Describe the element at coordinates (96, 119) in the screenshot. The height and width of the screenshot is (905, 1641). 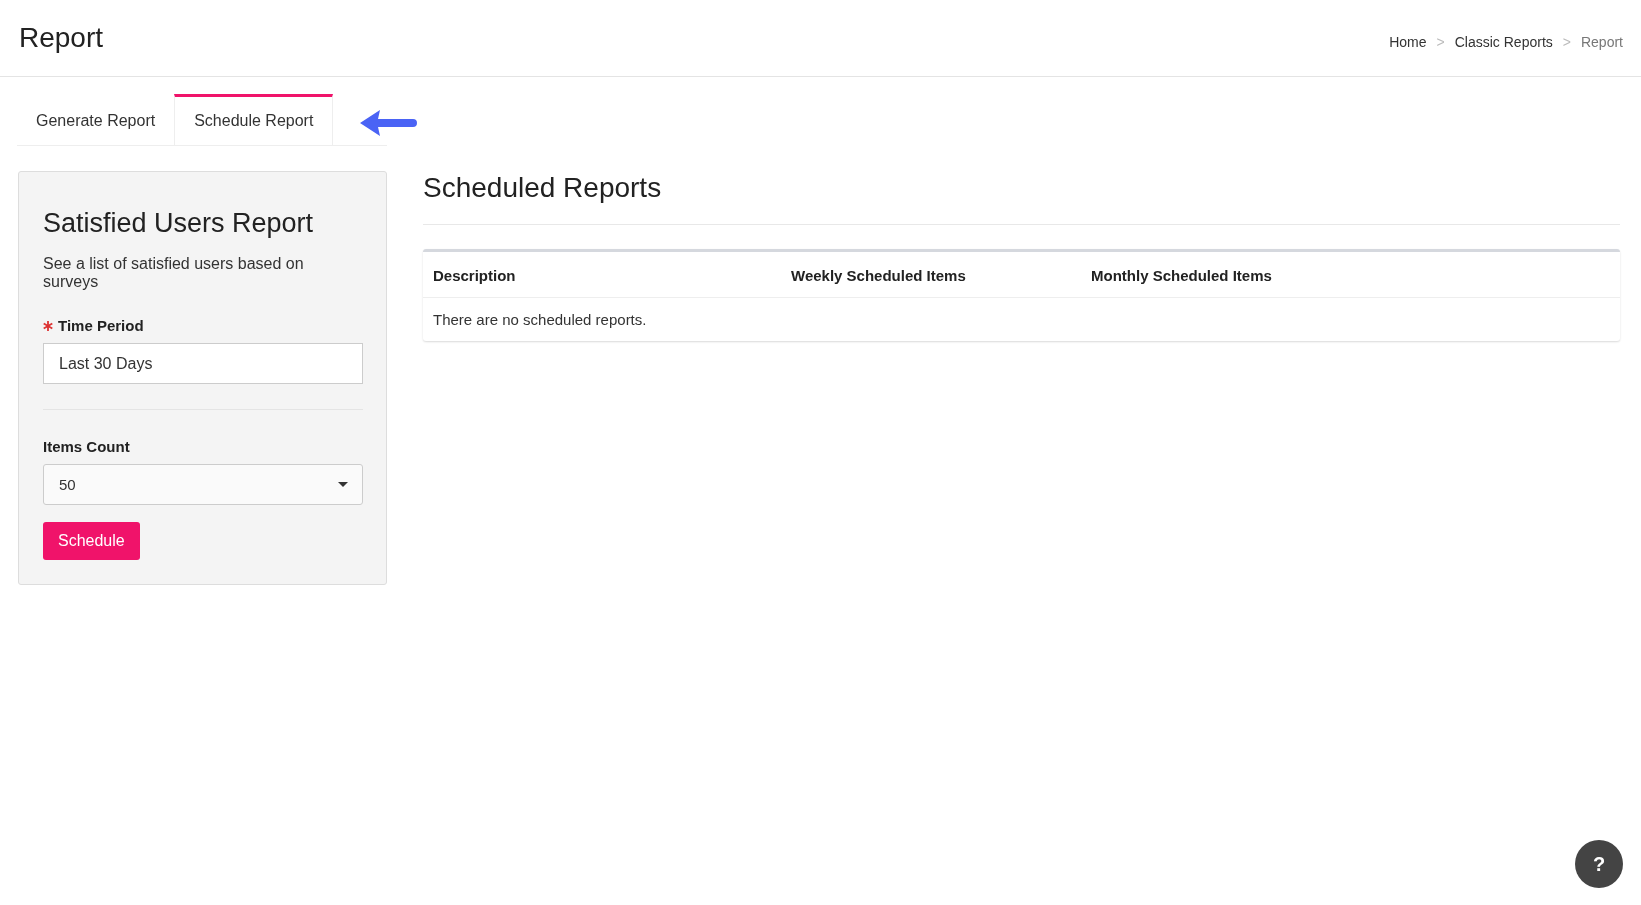
I see `tab: Generate Report` at that location.